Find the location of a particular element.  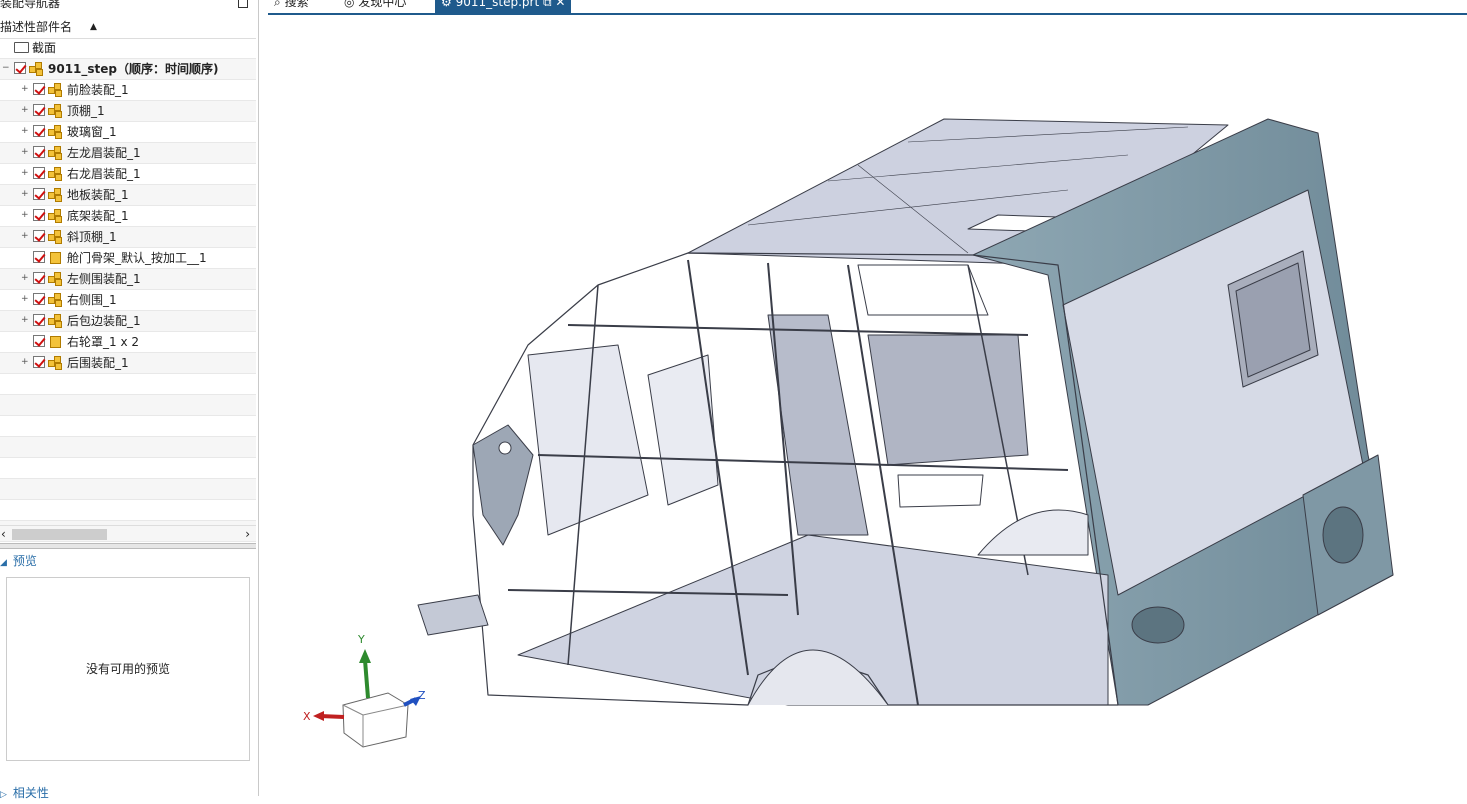

tree-node-label: 右龙眉装配_1 is located at coordinates (104, 174).